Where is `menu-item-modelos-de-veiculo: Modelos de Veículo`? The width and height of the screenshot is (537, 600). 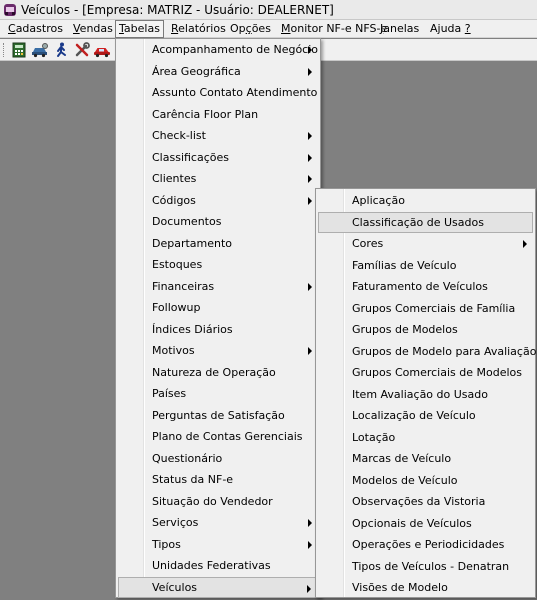 menu-item-modelos-de-veiculo: Modelos de Veículo is located at coordinates (425, 480).